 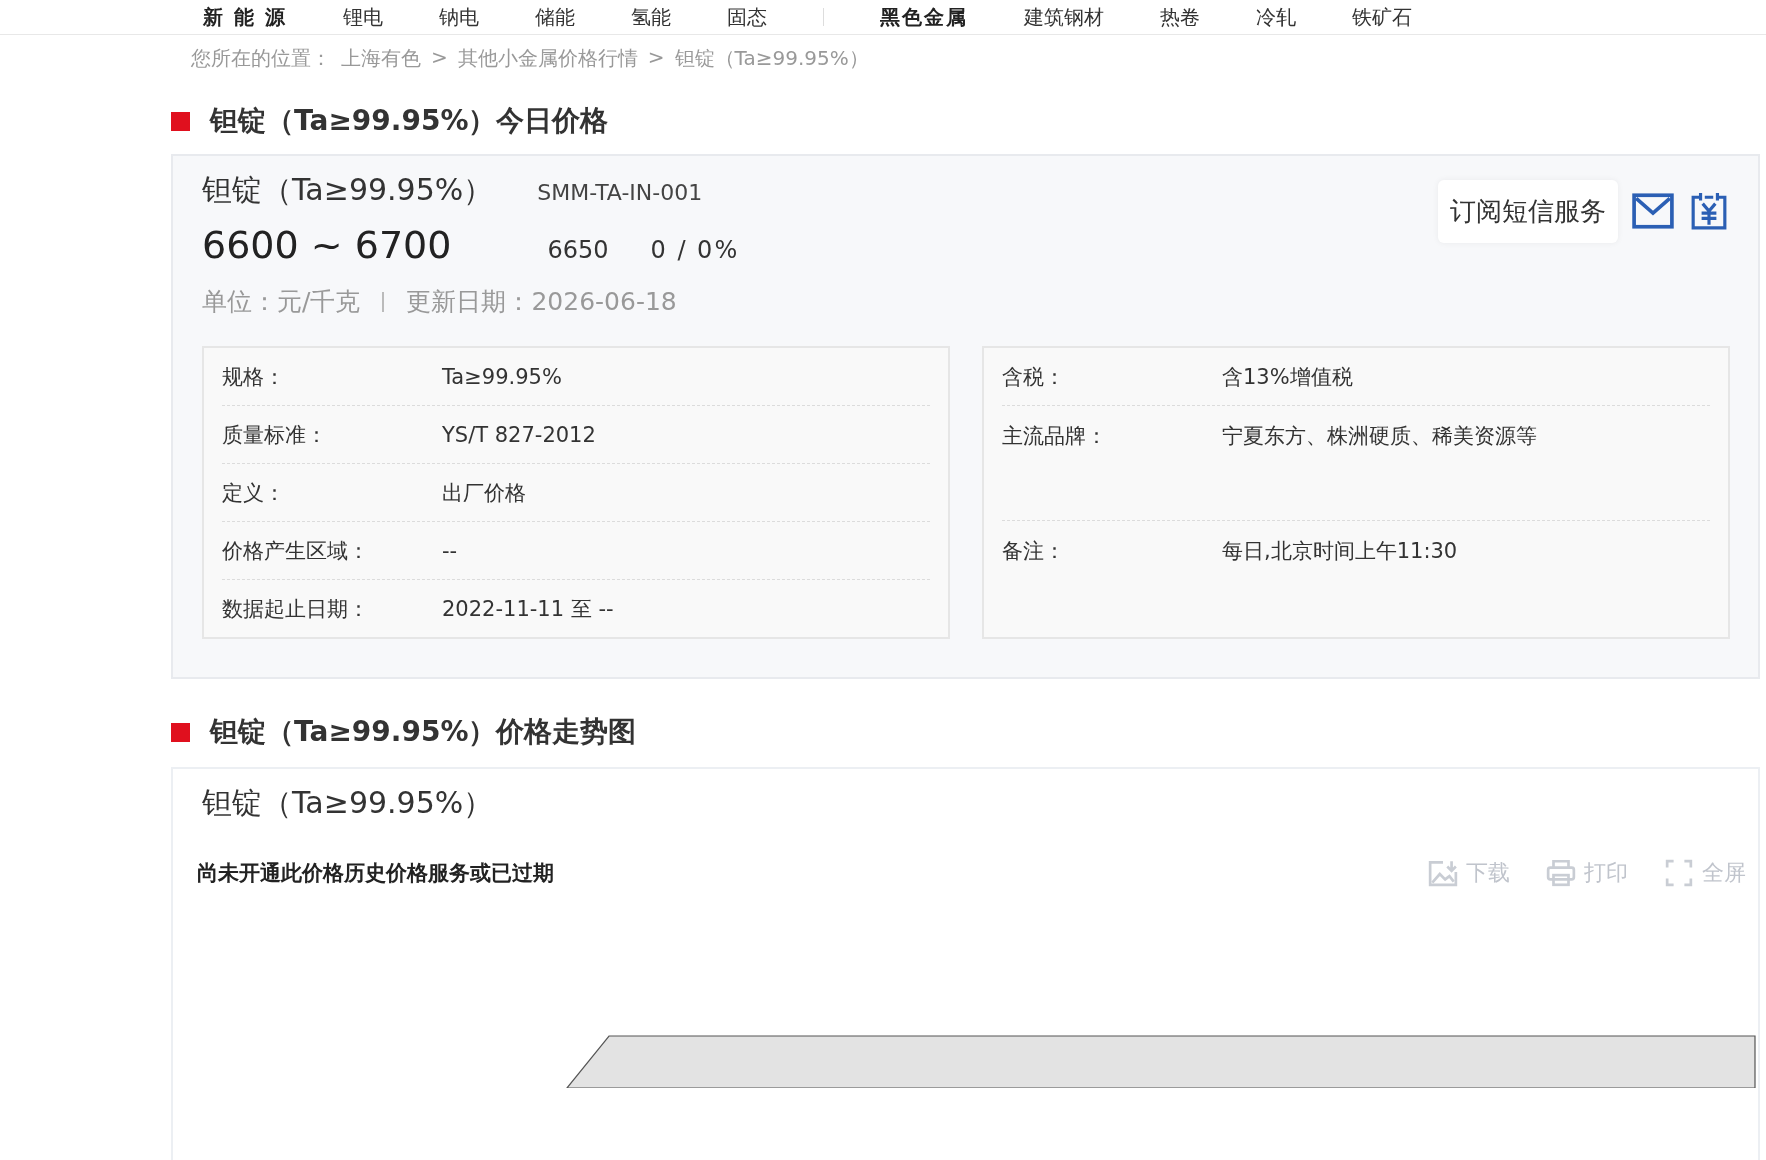 What do you see at coordinates (1679, 873) in the screenshot?
I see `fullscreen-icon` at bounding box center [1679, 873].